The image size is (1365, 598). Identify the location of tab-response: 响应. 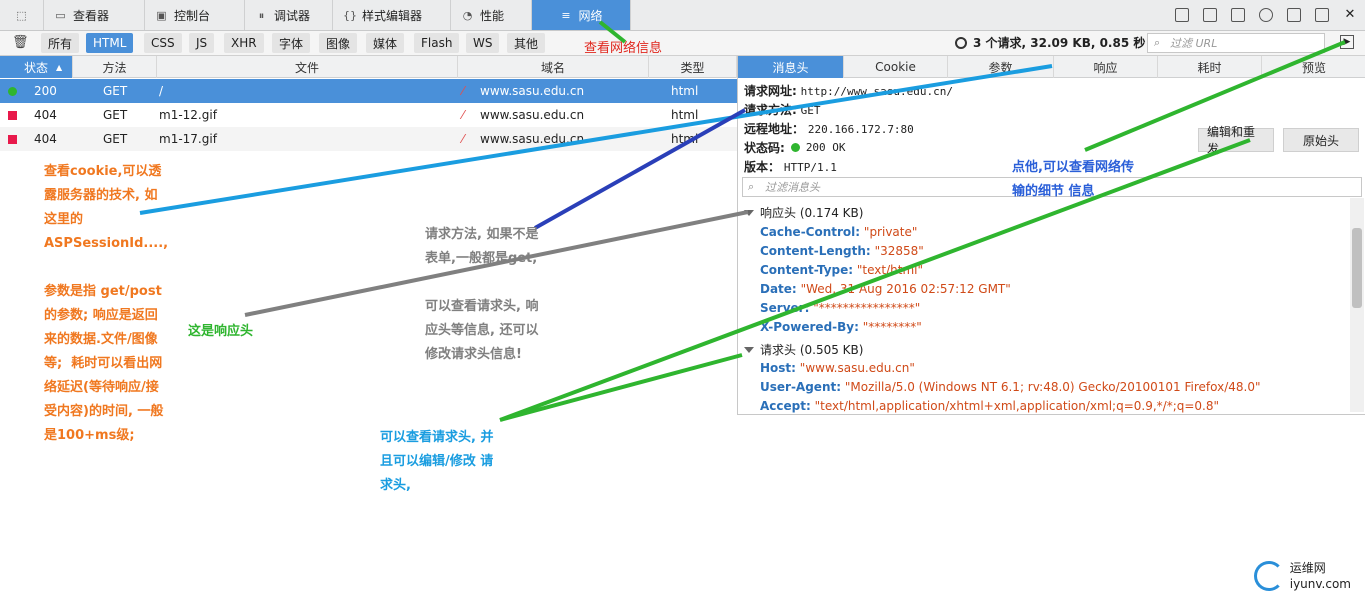
(1106, 67).